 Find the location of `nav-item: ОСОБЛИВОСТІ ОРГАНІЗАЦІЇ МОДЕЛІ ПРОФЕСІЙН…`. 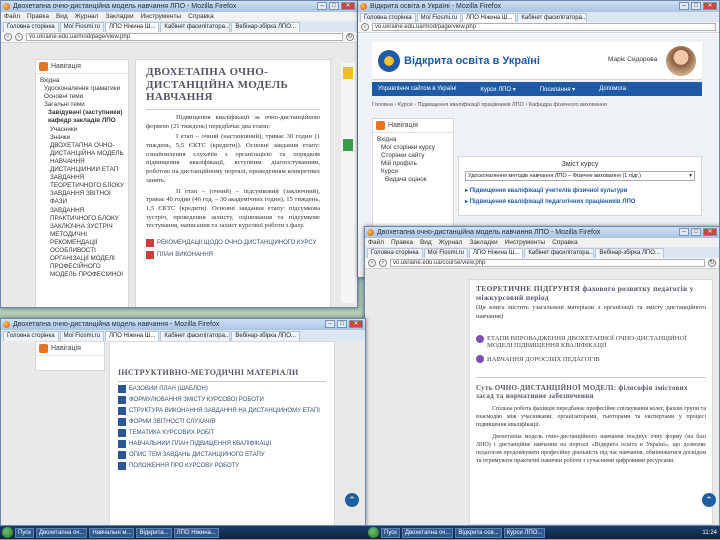

nav-item: ОСОБЛИВОСТІ ОРГАНІЗАЦІЇ МОДЕЛІ ПРОФЕСІЙН… is located at coordinates (82, 259).